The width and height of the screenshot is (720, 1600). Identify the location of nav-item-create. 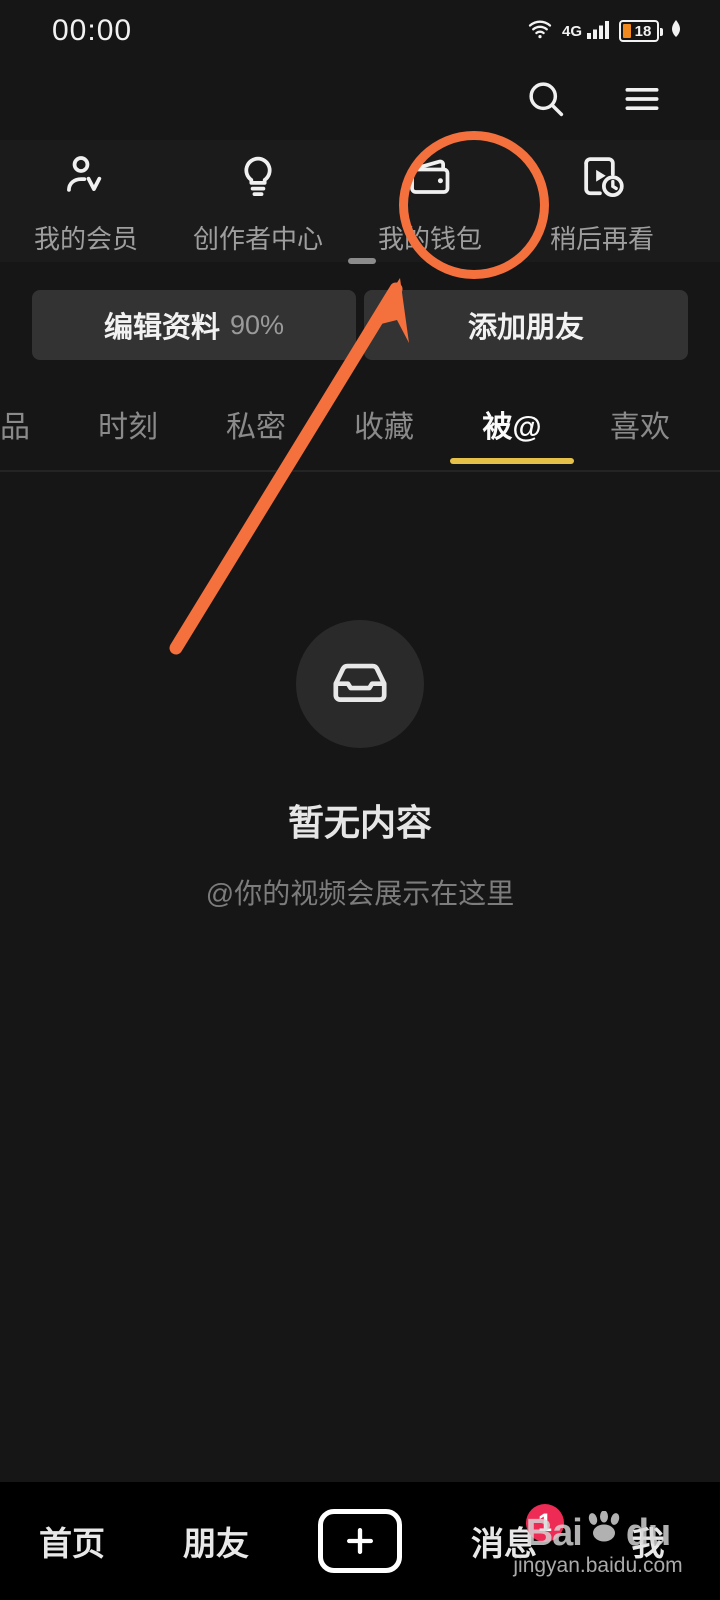
(360, 1541).